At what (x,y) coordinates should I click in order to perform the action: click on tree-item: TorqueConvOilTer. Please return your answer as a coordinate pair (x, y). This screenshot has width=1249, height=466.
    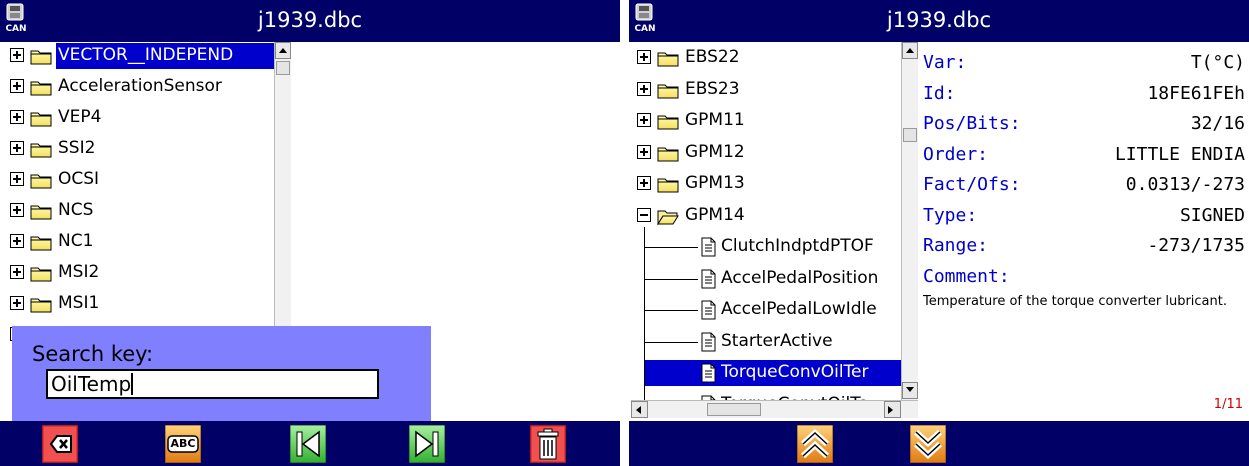
    Looking at the image, I should click on (766, 369).